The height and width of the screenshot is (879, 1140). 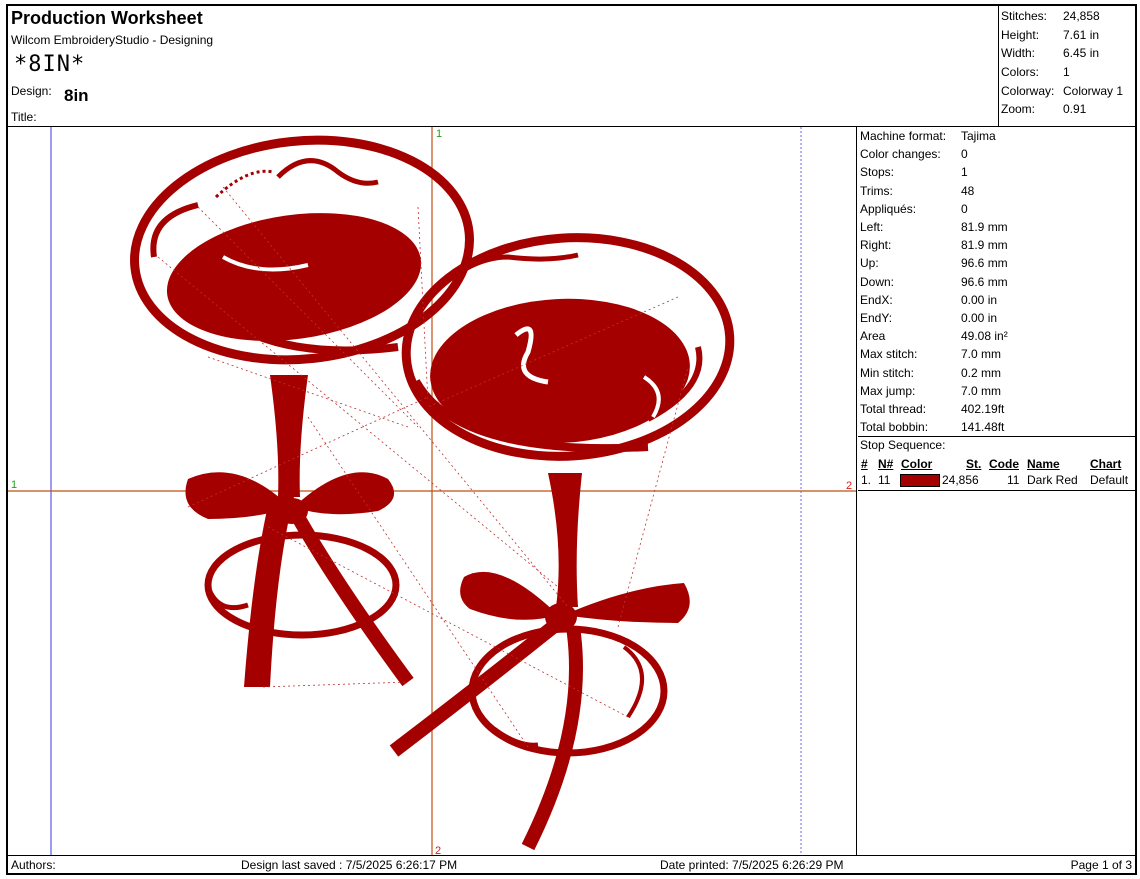 I want to click on stat-value: Colorway 1, so click(x=1093, y=90).